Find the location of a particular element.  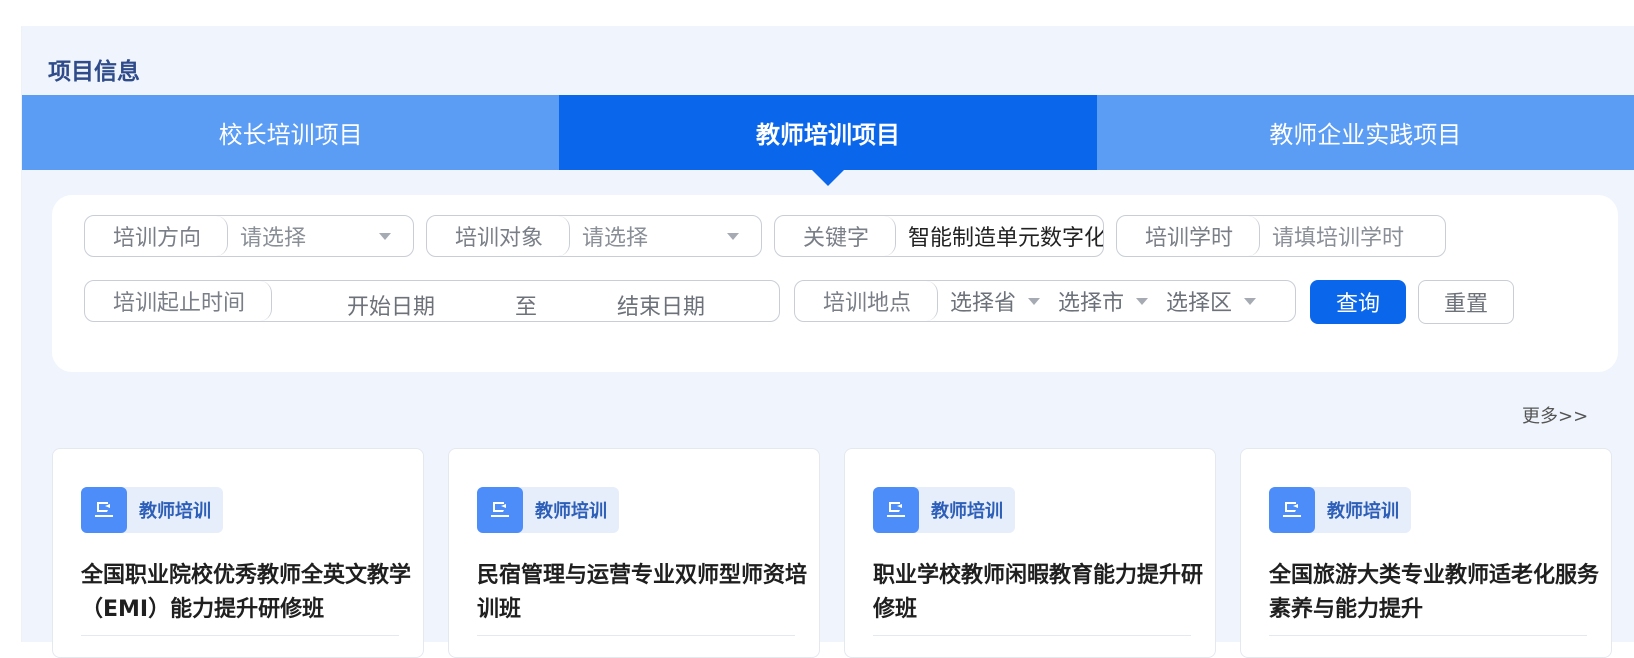

location-label: 培训地点 is located at coordinates (867, 301).